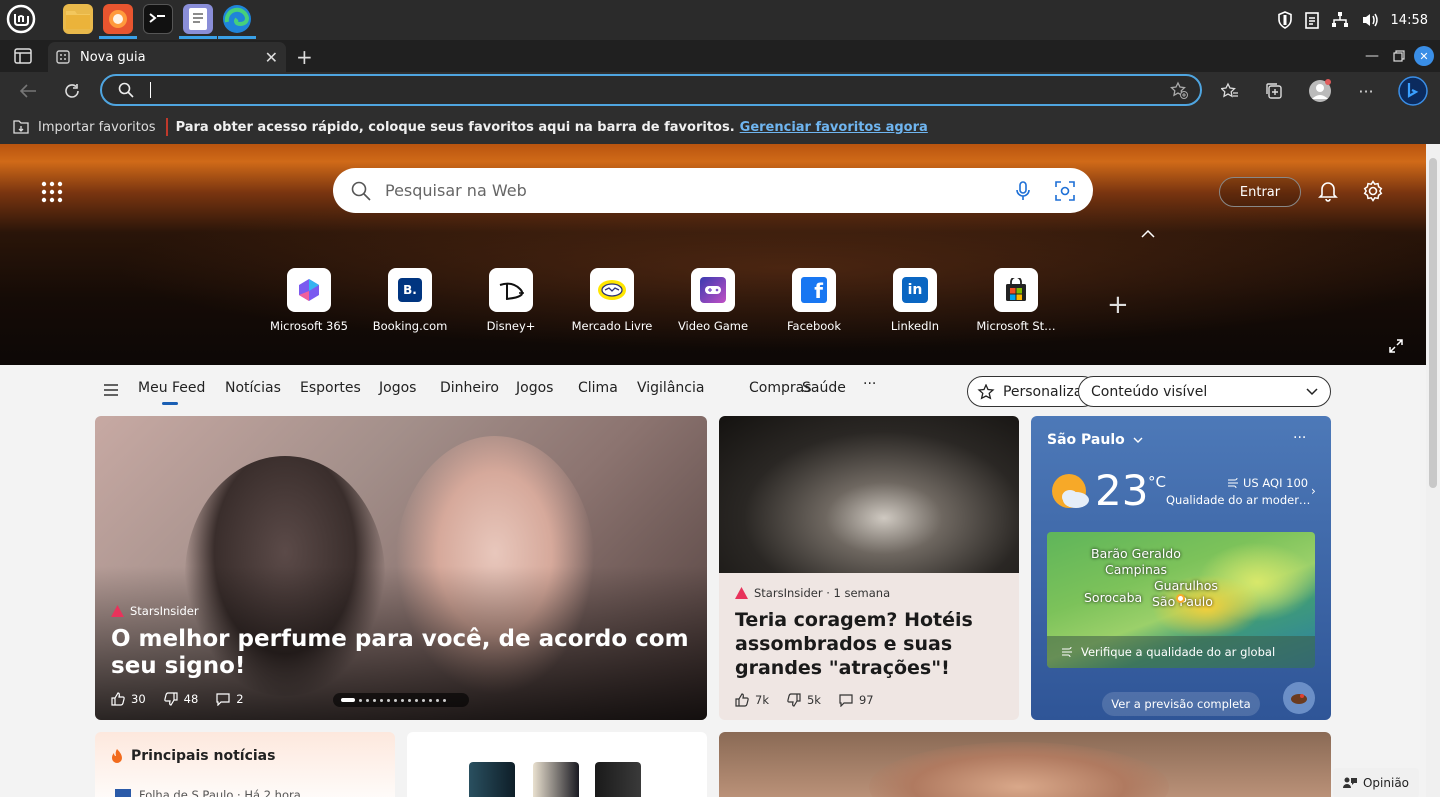  I want to click on story-source: StarsInsider, so click(155, 611).